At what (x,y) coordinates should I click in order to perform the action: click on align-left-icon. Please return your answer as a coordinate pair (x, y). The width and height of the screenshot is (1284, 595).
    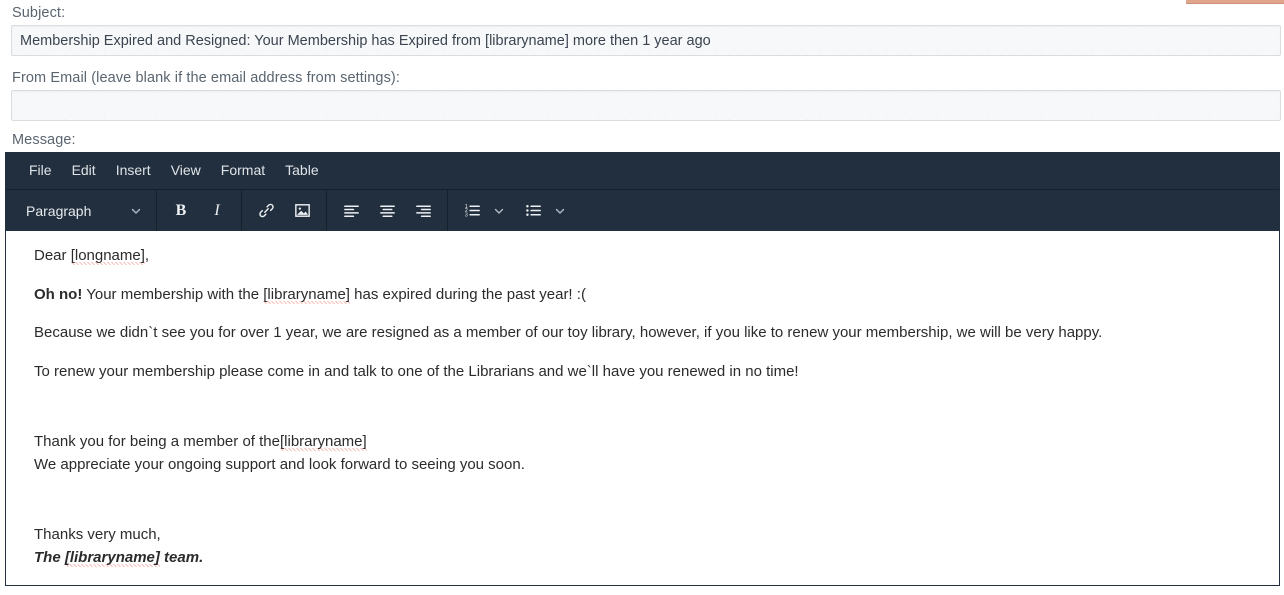
    Looking at the image, I should click on (351, 211).